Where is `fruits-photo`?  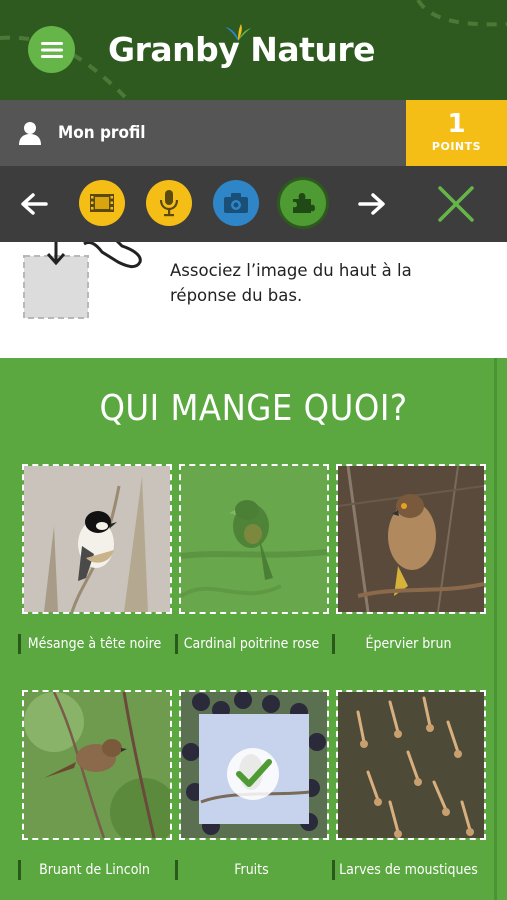
fruits-photo is located at coordinates (254, 765).